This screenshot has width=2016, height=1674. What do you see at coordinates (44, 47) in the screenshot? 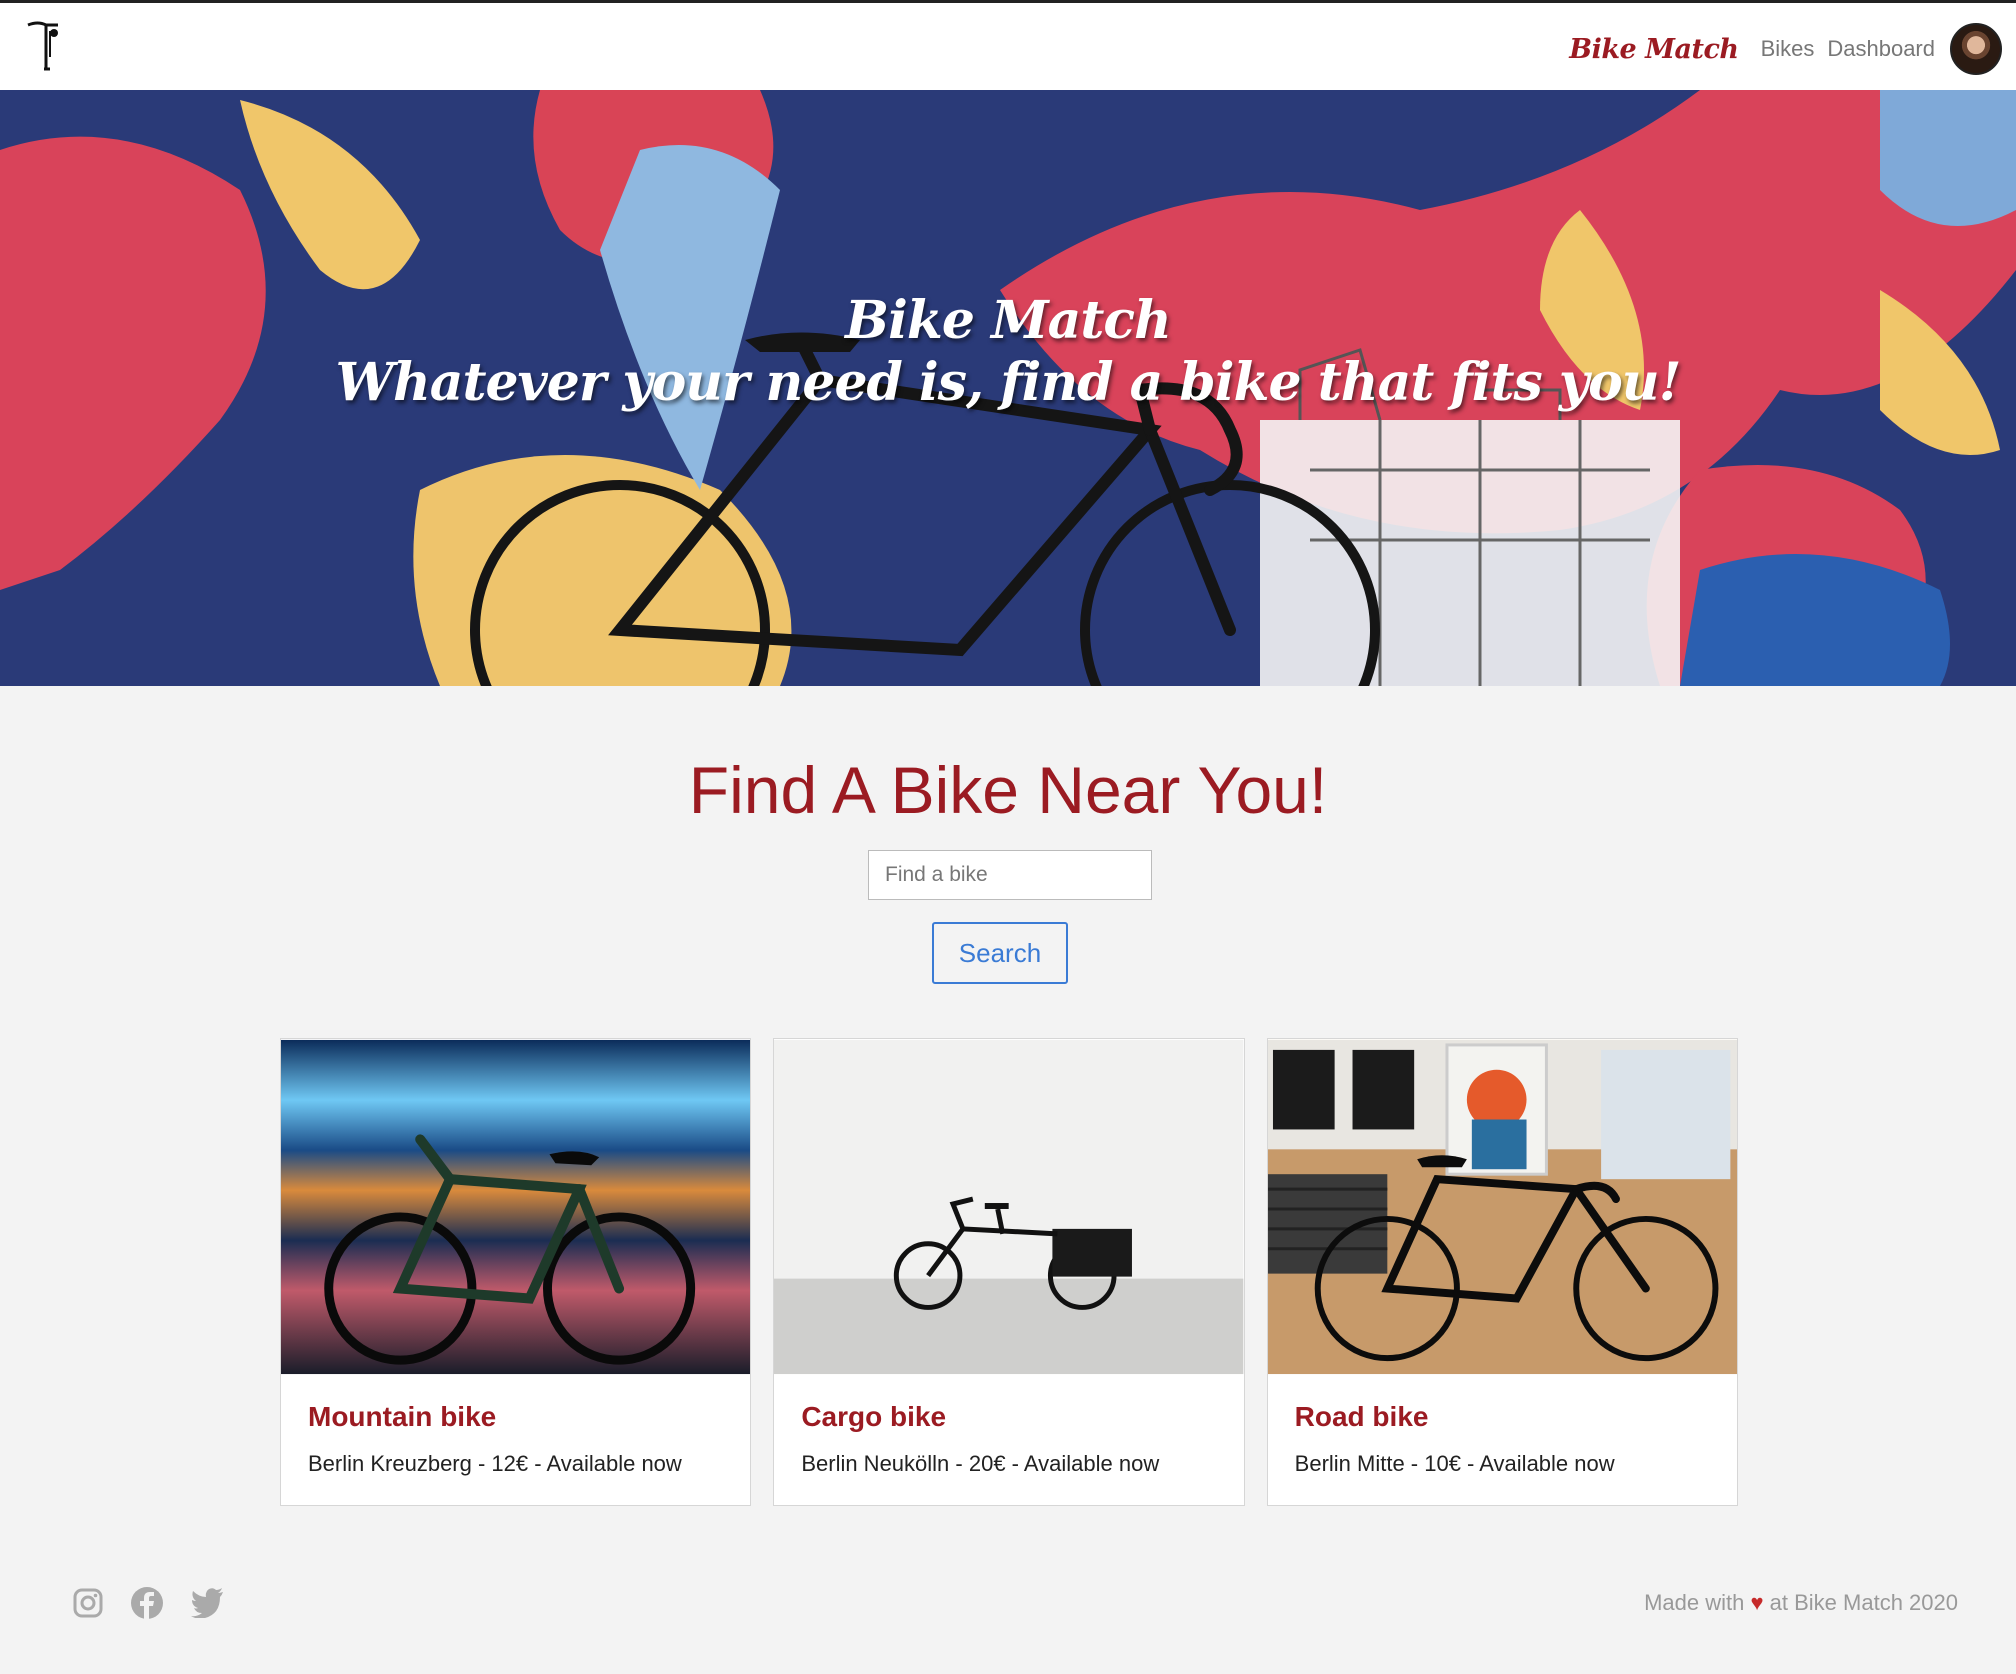
I see `bicycle-logo-icon` at bounding box center [44, 47].